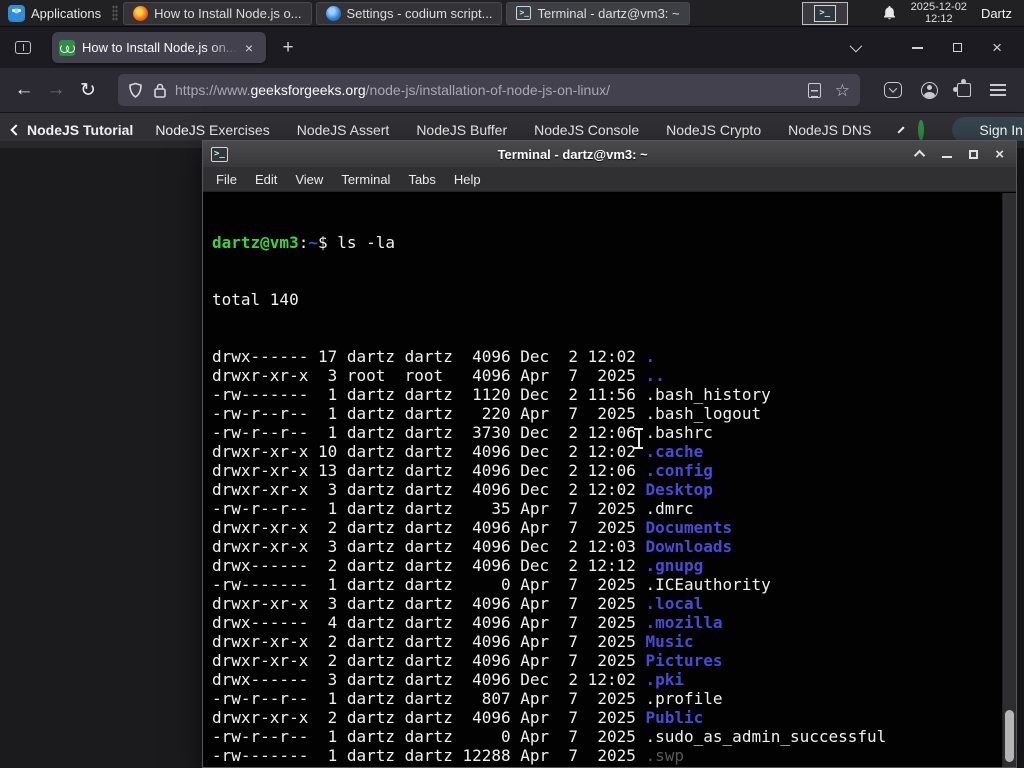 This screenshot has height=768, width=1024. Describe the element at coordinates (842, 90) in the screenshot. I see `bookmark-star-icon: ☆` at that location.